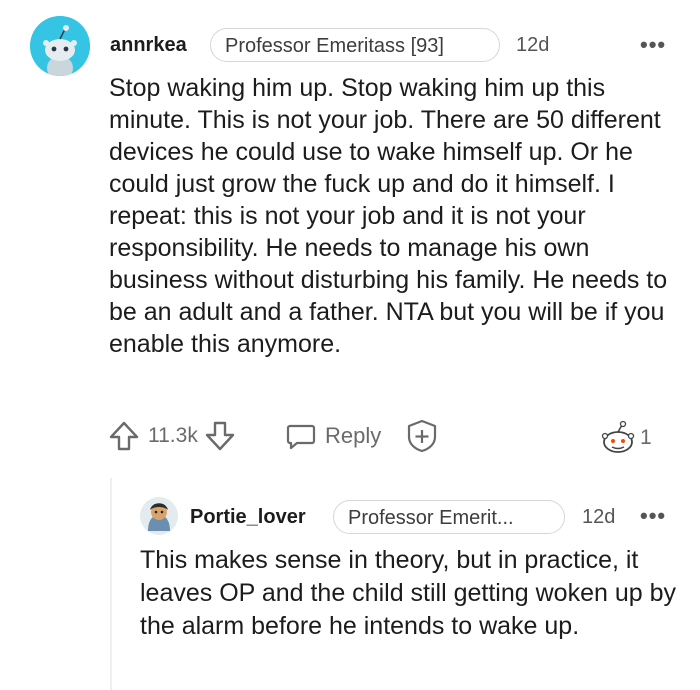  What do you see at coordinates (599, 517) in the screenshot?
I see `reply-timestamp: 12d` at bounding box center [599, 517].